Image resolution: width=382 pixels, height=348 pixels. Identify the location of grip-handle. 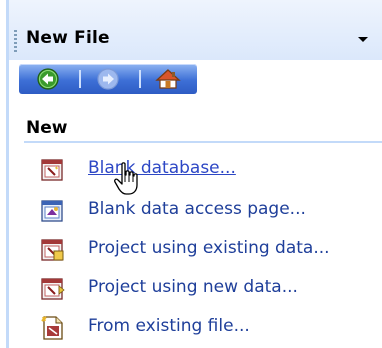
(15, 41).